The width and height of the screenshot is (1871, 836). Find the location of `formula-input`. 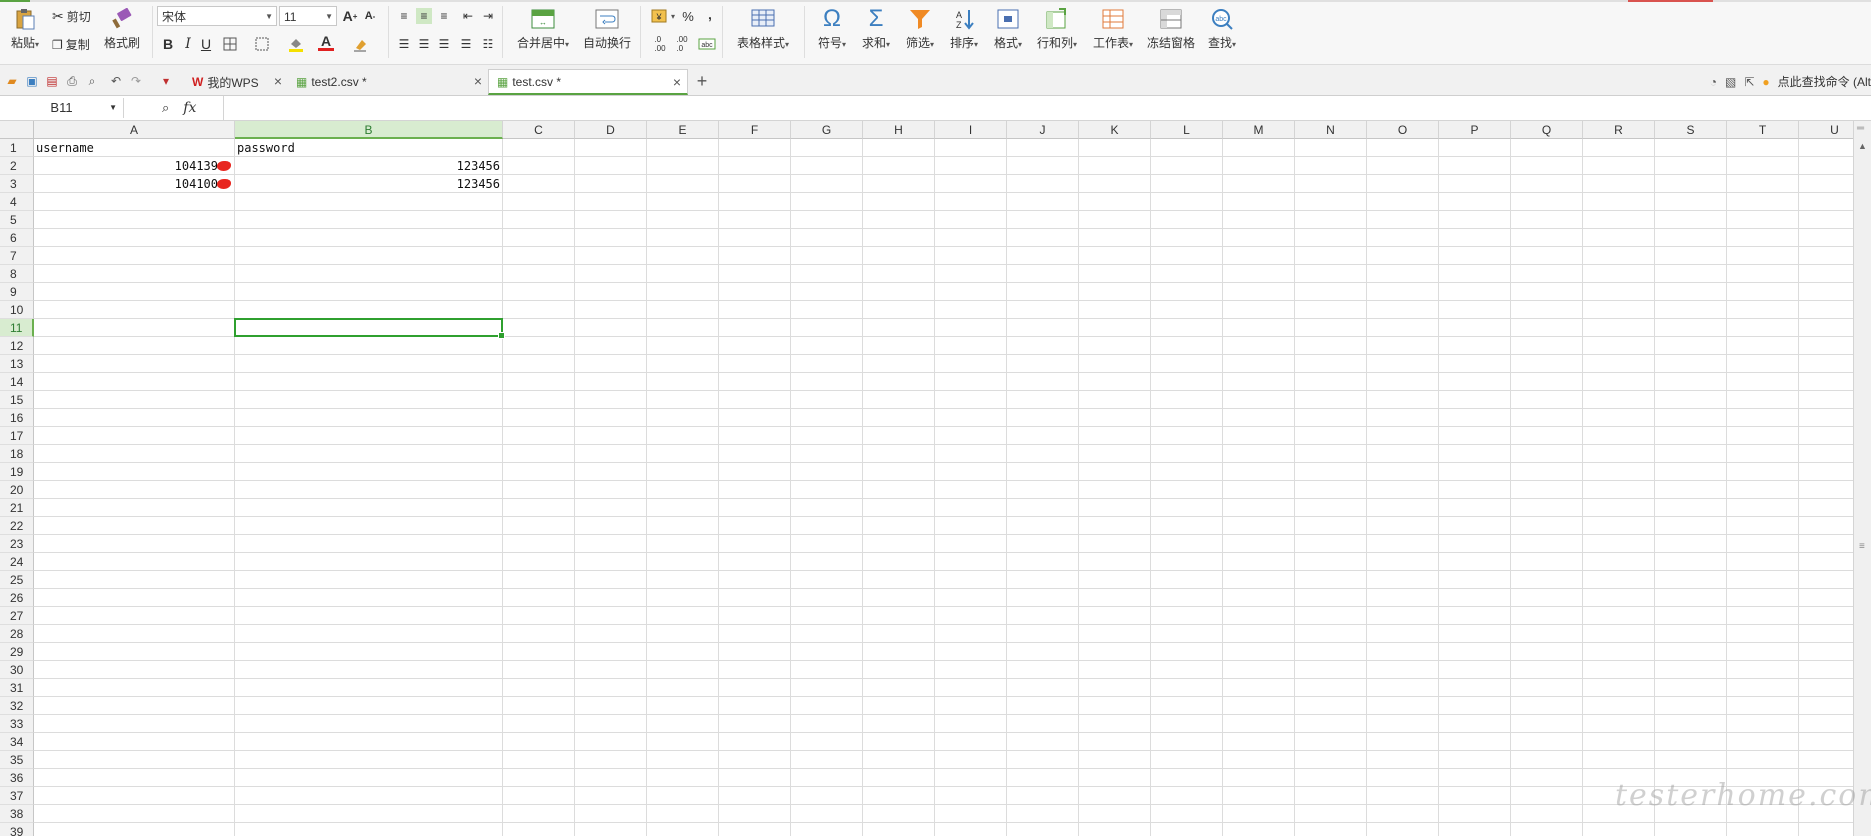

formula-input is located at coordinates (1026, 108).